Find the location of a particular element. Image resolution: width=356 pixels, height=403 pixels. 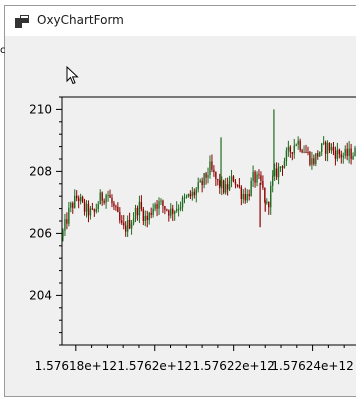

y-tick-label: 210 is located at coordinates (40, 109).